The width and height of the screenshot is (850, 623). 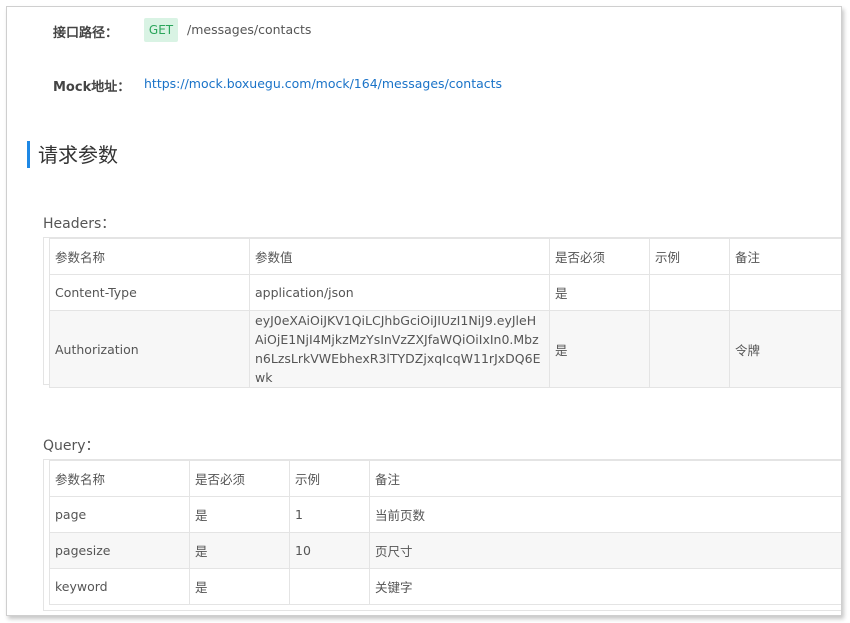 I want to click on query-title: Query：, so click(x=71, y=446).